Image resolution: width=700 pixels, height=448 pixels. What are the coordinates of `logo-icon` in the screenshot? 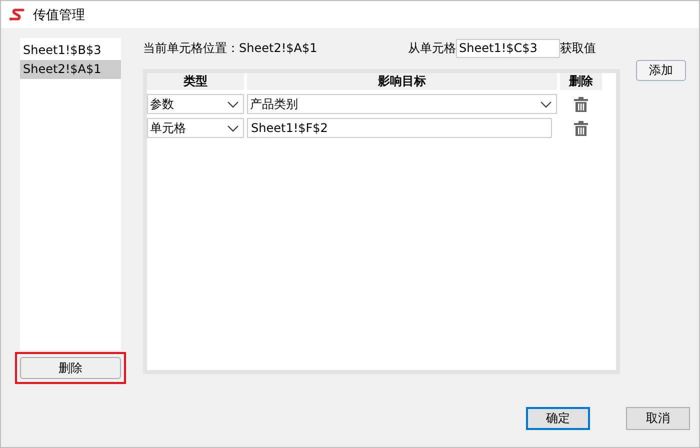 It's located at (17, 15).